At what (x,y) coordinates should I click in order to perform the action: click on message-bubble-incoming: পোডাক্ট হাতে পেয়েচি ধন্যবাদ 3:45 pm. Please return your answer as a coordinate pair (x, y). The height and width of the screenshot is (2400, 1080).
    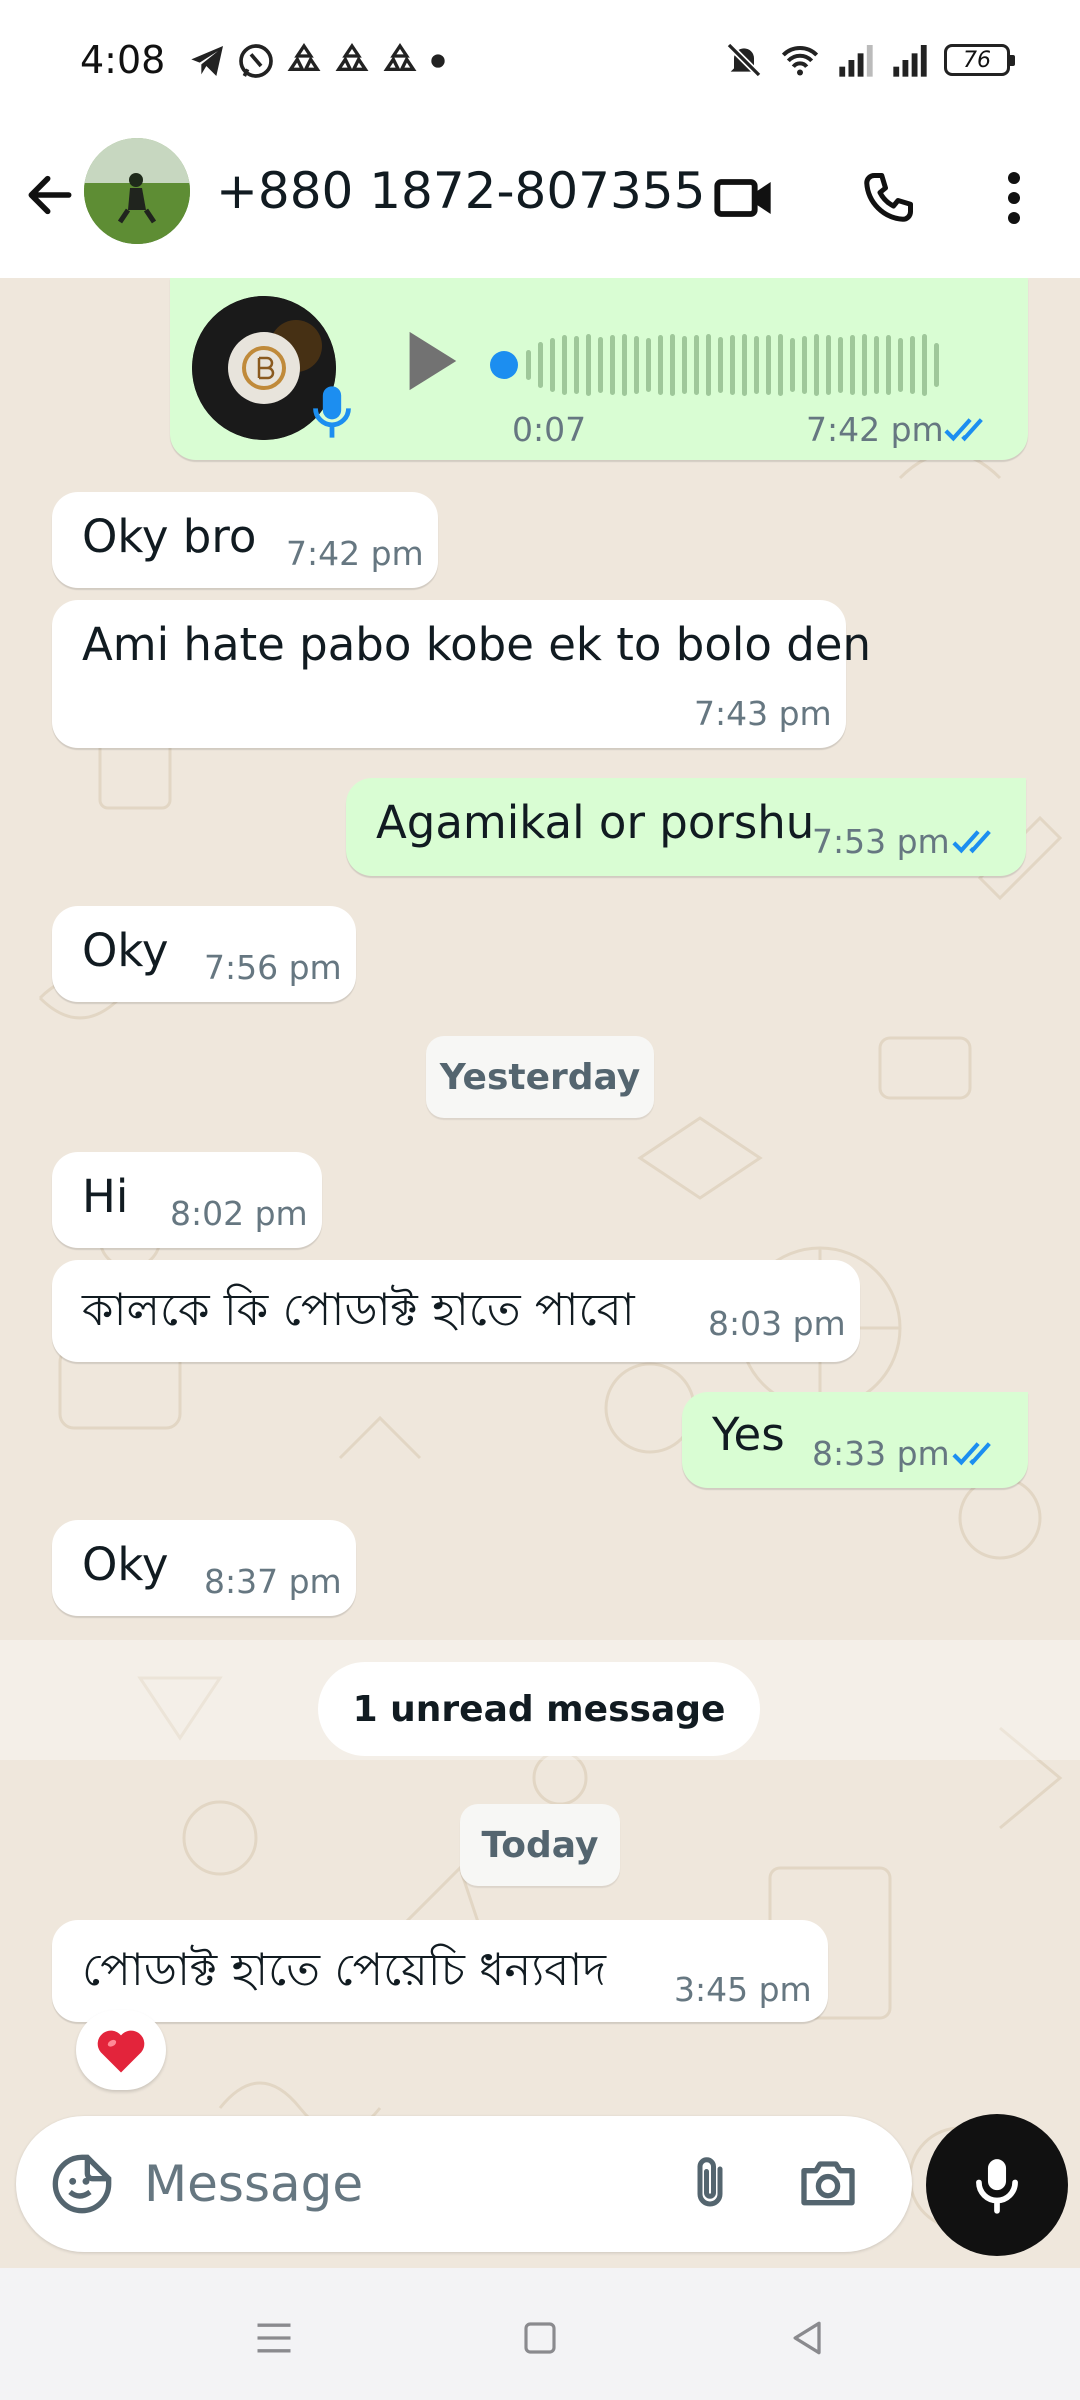
    Looking at the image, I should click on (440, 1971).